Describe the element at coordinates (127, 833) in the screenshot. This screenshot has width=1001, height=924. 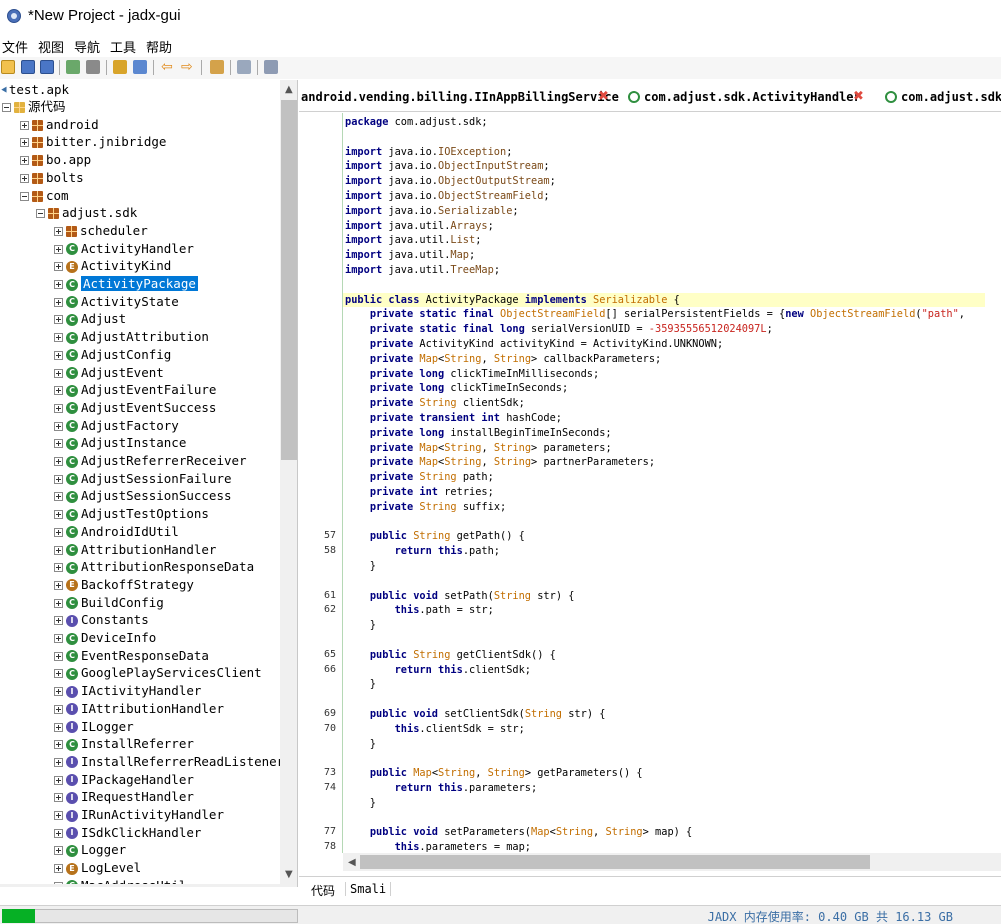
I see `tree-class: I ISdkClickHandler` at that location.